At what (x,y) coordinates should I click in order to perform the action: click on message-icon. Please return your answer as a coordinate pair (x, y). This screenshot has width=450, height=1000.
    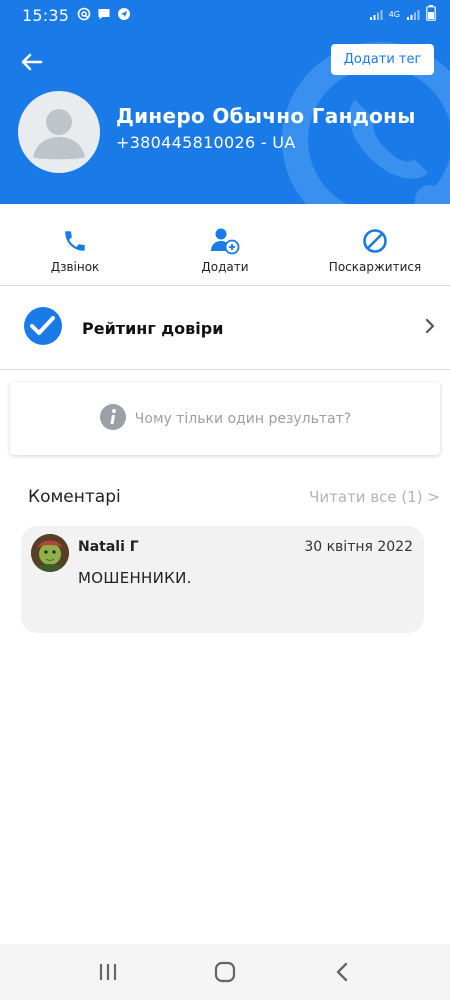
    Looking at the image, I should click on (104, 15).